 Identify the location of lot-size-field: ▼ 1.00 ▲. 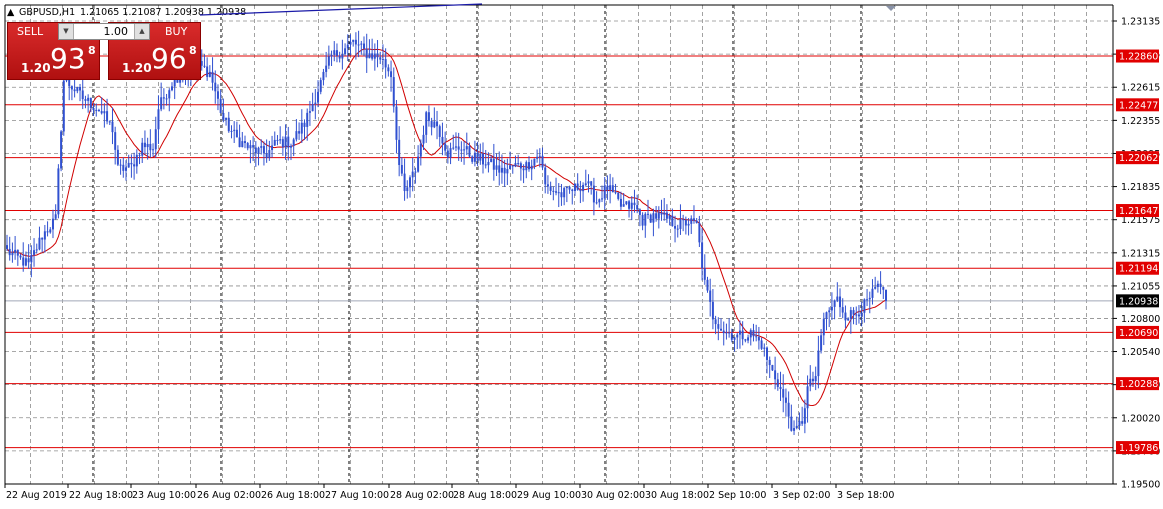
(104, 31).